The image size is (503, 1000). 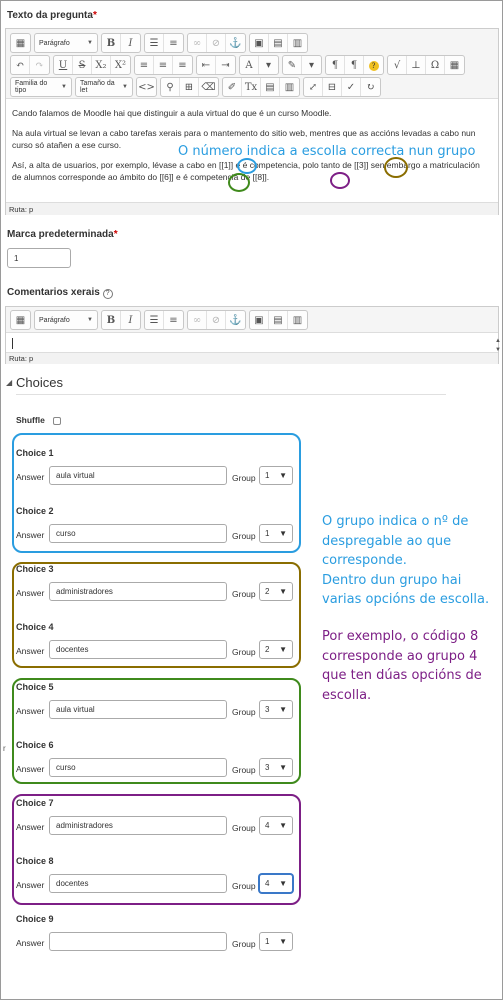 What do you see at coordinates (144, 65) in the screenshot?
I see `align-left-icon: ≡` at bounding box center [144, 65].